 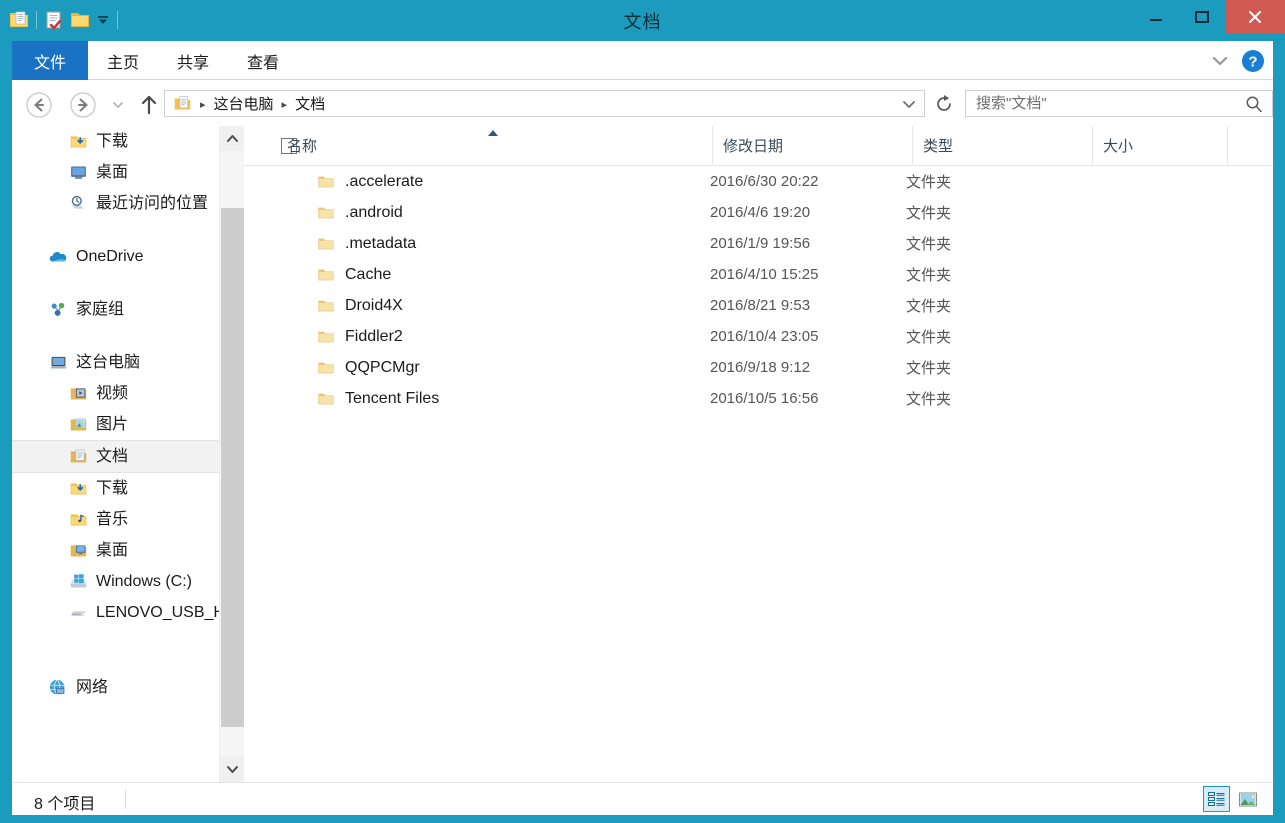 What do you see at coordinates (1254, 104) in the screenshot?
I see `search-icon` at bounding box center [1254, 104].